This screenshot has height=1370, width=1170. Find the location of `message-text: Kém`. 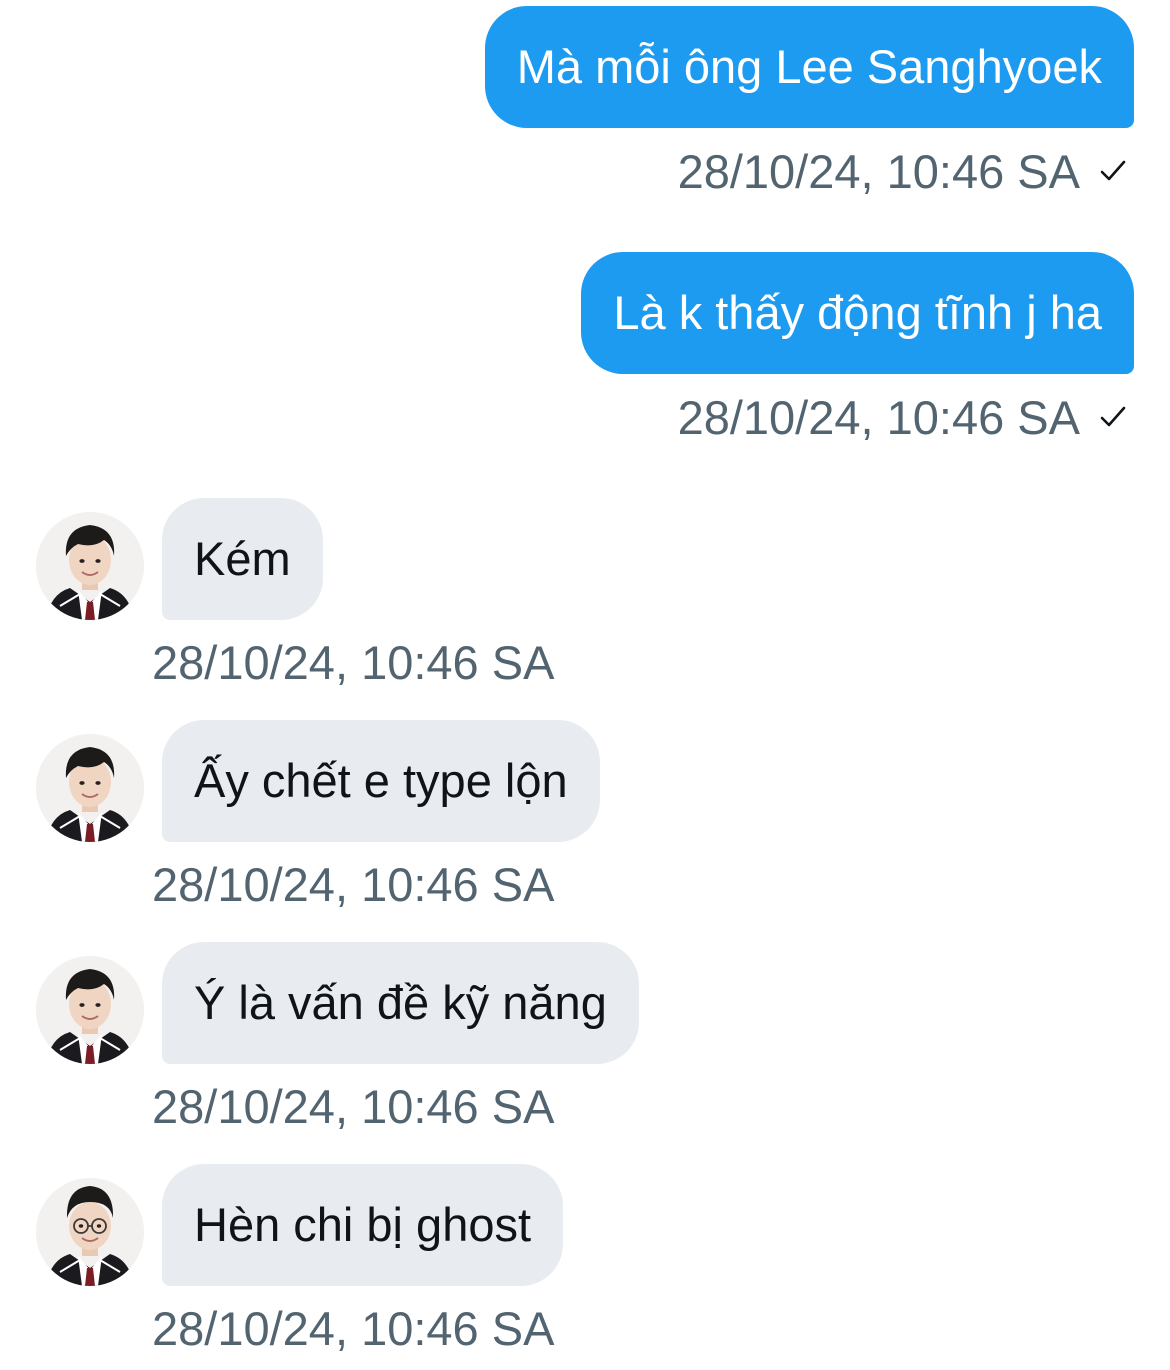

message-text: Kém is located at coordinates (242, 558).